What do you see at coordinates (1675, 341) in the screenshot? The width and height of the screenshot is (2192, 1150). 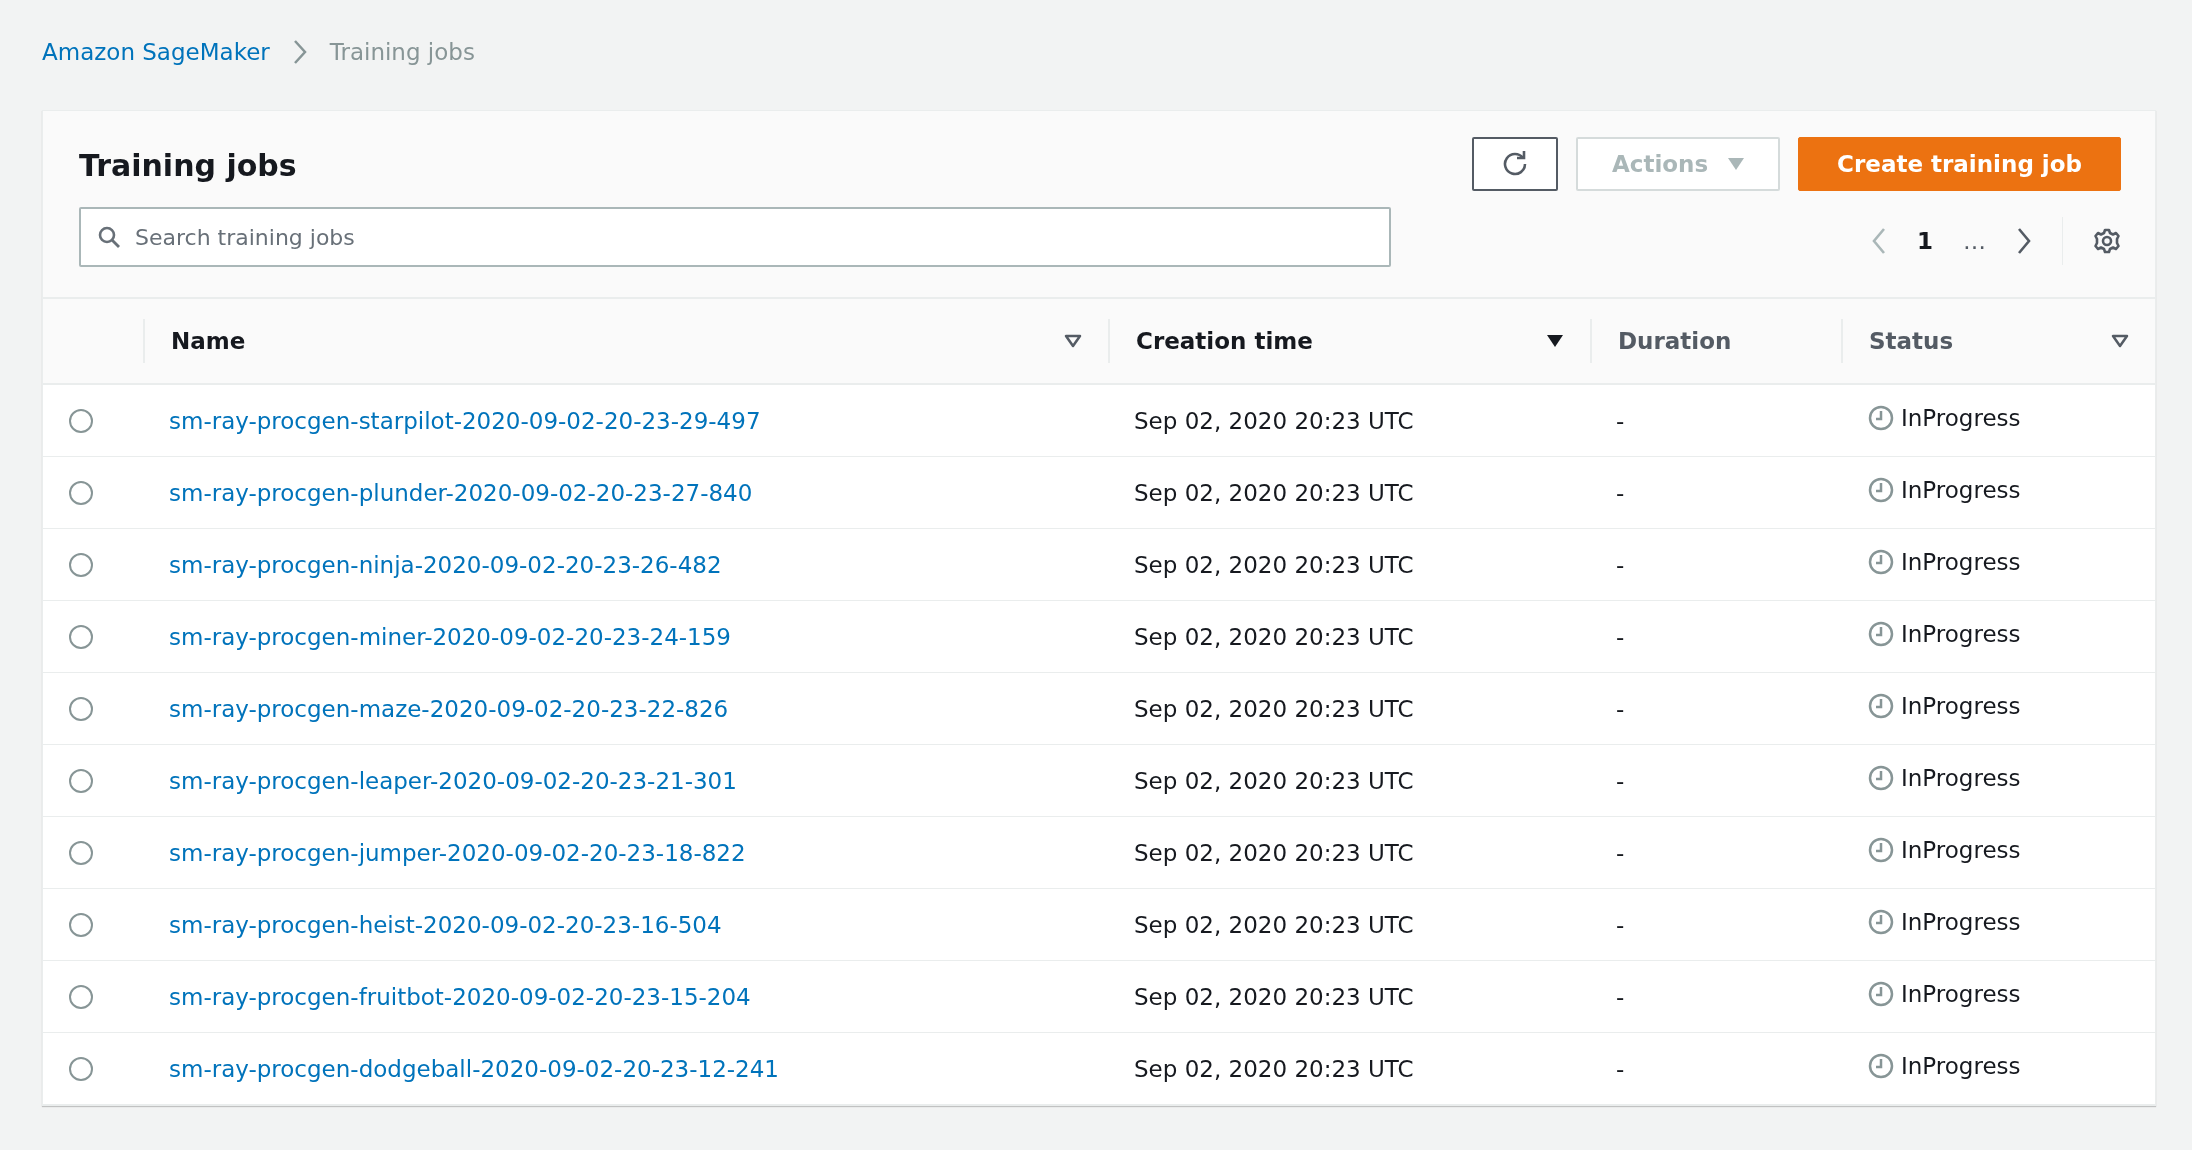 I see `column-header: Duration` at bounding box center [1675, 341].